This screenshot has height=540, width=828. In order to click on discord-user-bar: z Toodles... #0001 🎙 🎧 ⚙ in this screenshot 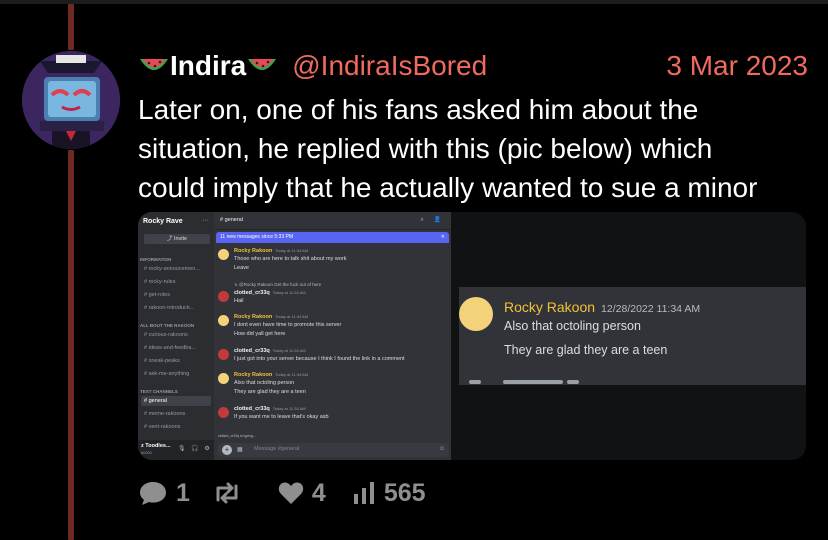, I will do `click(176, 450)`.